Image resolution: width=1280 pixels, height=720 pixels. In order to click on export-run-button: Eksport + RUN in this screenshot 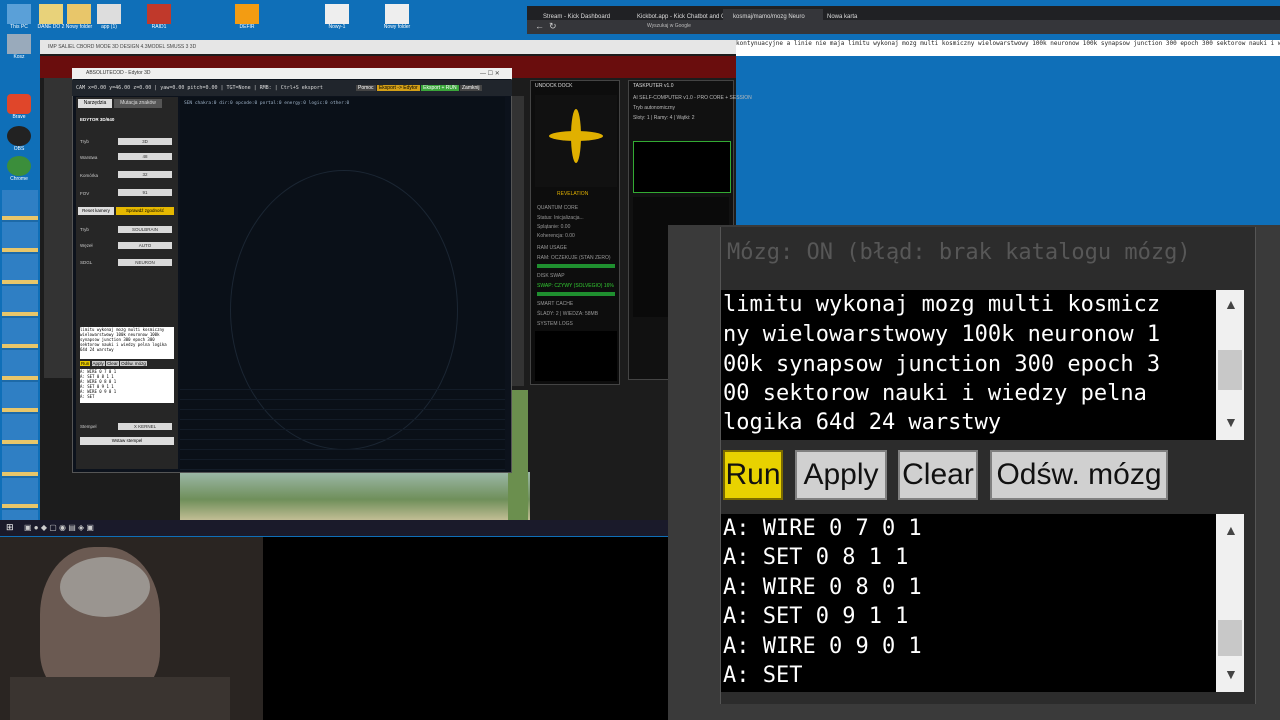, I will do `click(440, 88)`.